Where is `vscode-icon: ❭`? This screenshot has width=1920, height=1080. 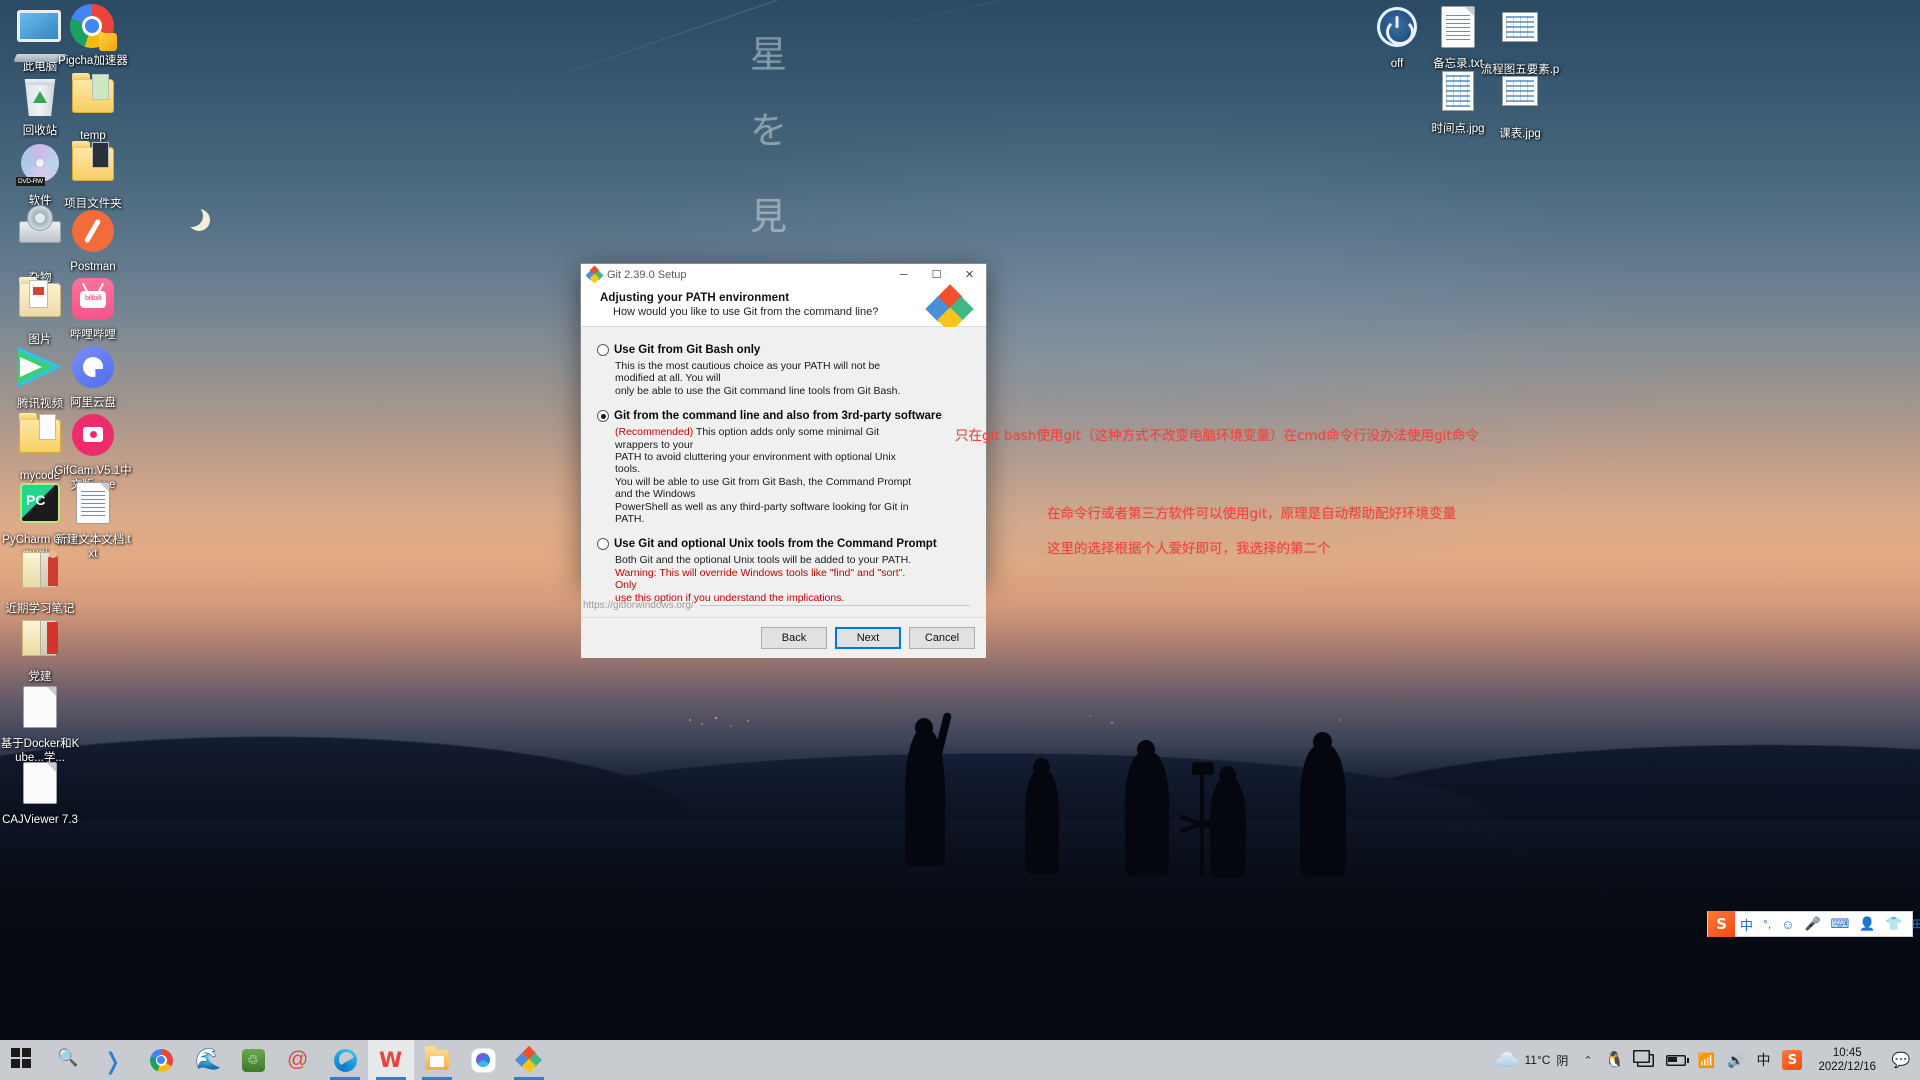 vscode-icon: ❭ is located at coordinates (113, 1061).